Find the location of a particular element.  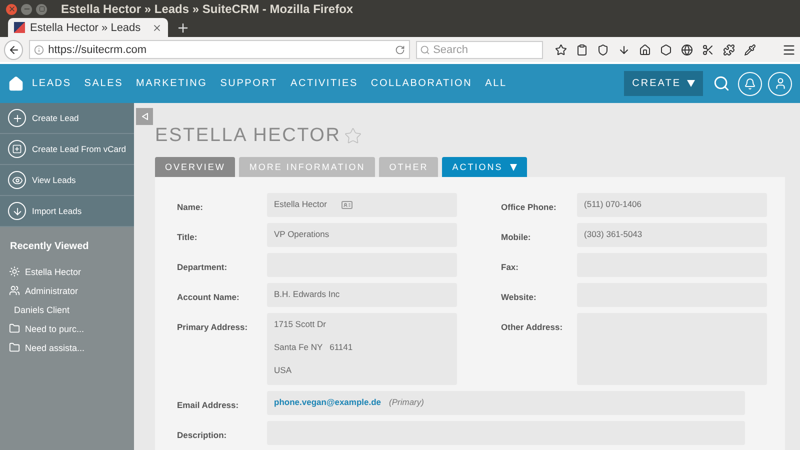

back-button is located at coordinates (14, 50).